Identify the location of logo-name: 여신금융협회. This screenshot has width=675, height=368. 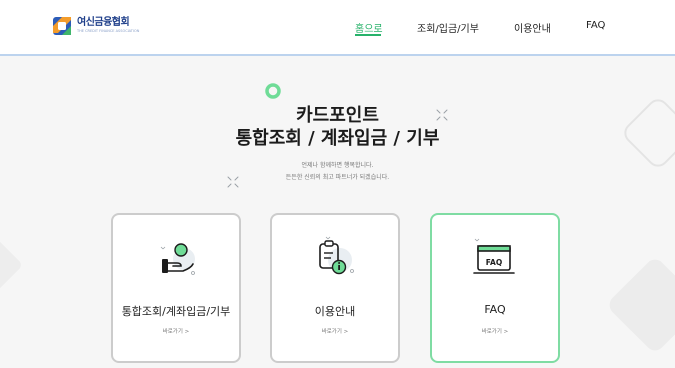
(103, 23).